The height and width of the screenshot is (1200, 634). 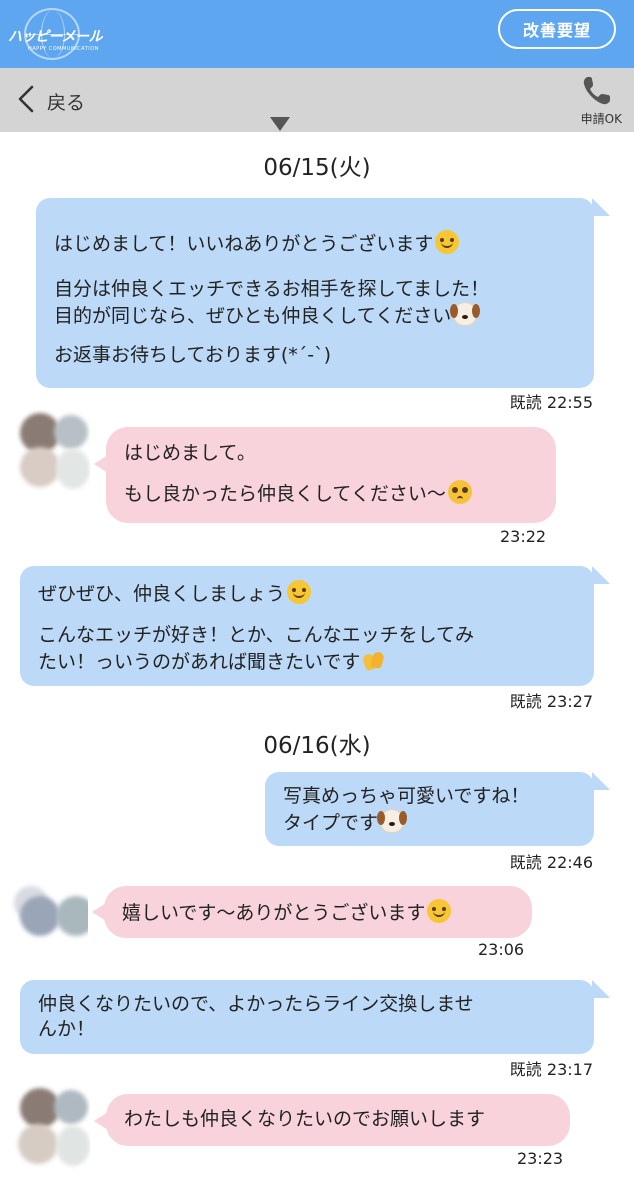 I want to click on message-text: お返事お待ちしております(*´-`), so click(x=193, y=355).